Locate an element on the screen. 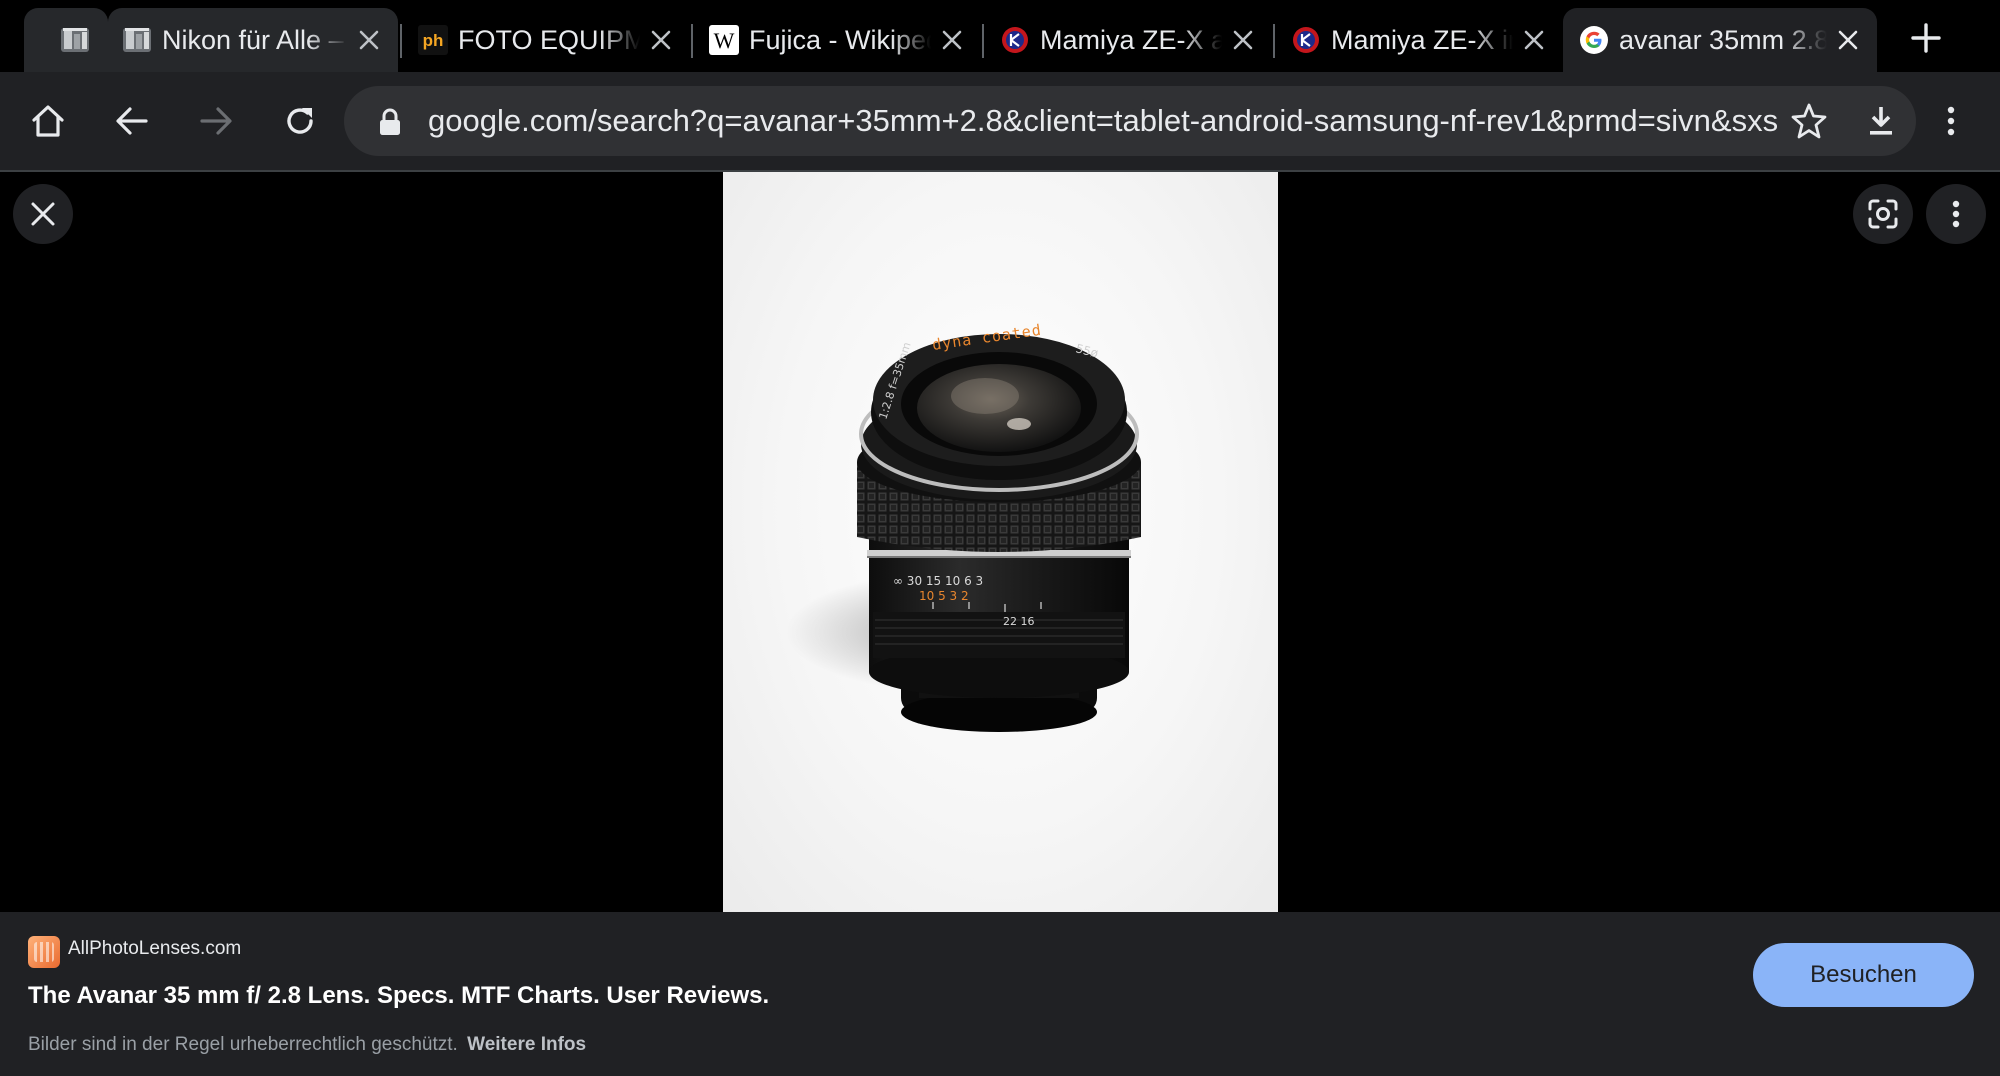  star-bookmark-icon is located at coordinates (1809, 121).